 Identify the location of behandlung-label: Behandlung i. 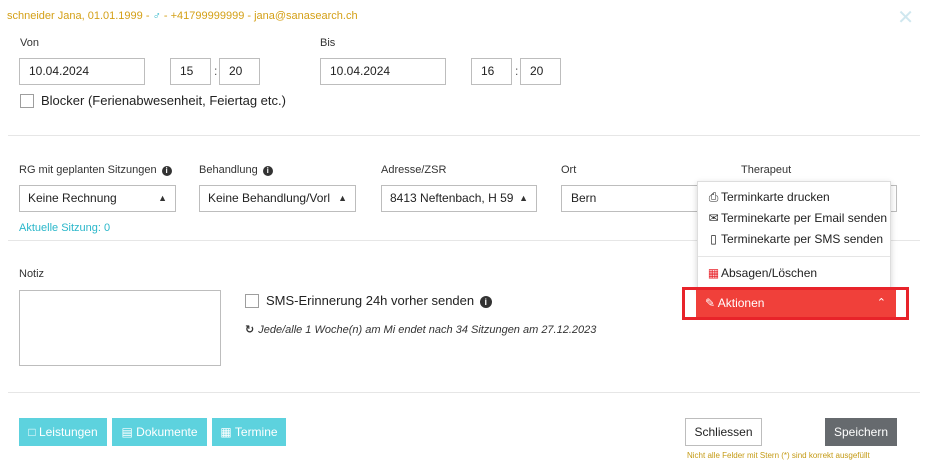
(236, 170).